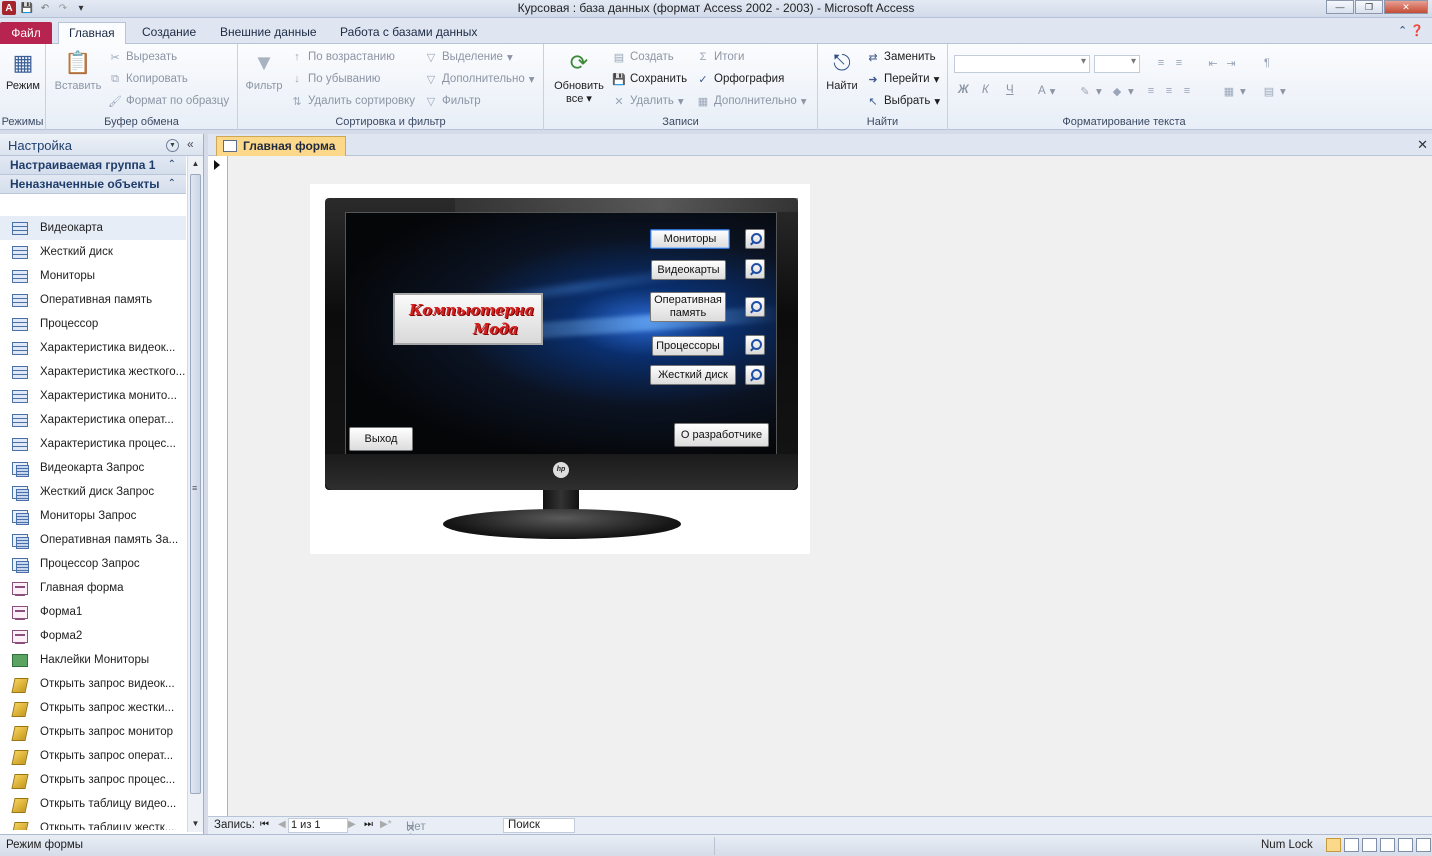 The height and width of the screenshot is (856, 1432). I want to click on selection-button: ▽ Выделение ▾, so click(468, 57).